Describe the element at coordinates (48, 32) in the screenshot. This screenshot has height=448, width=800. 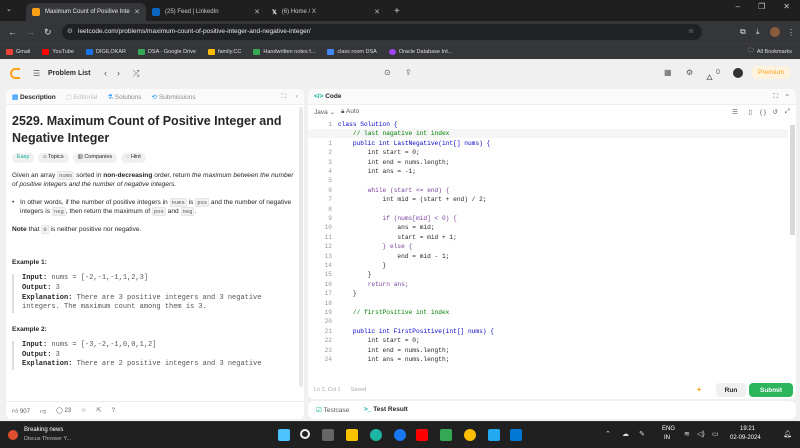
I see `reload-icon: ↻` at that location.